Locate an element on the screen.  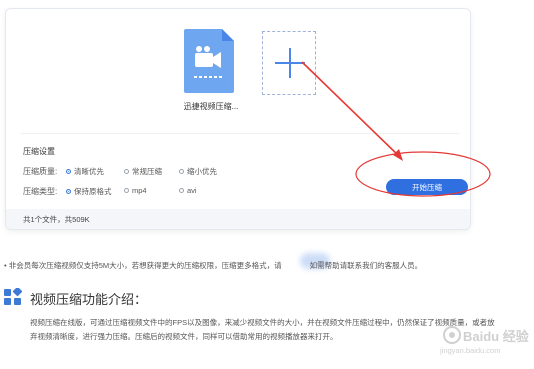
watermark-url: jingyan.baidu.com is located at coordinates (470, 350).